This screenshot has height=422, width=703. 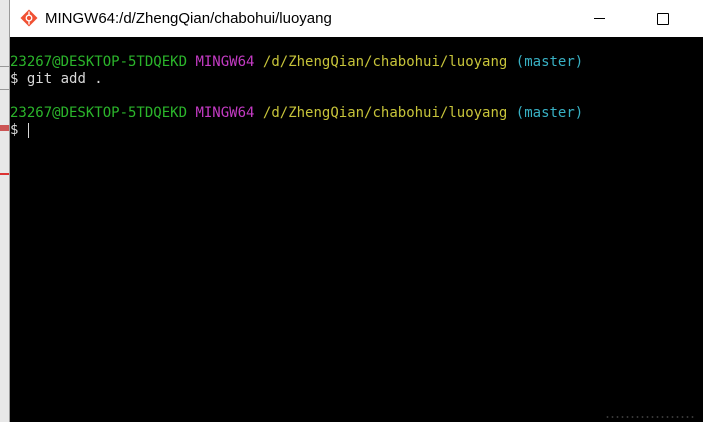 I want to click on command-line: $ git add ., so click(x=56, y=79).